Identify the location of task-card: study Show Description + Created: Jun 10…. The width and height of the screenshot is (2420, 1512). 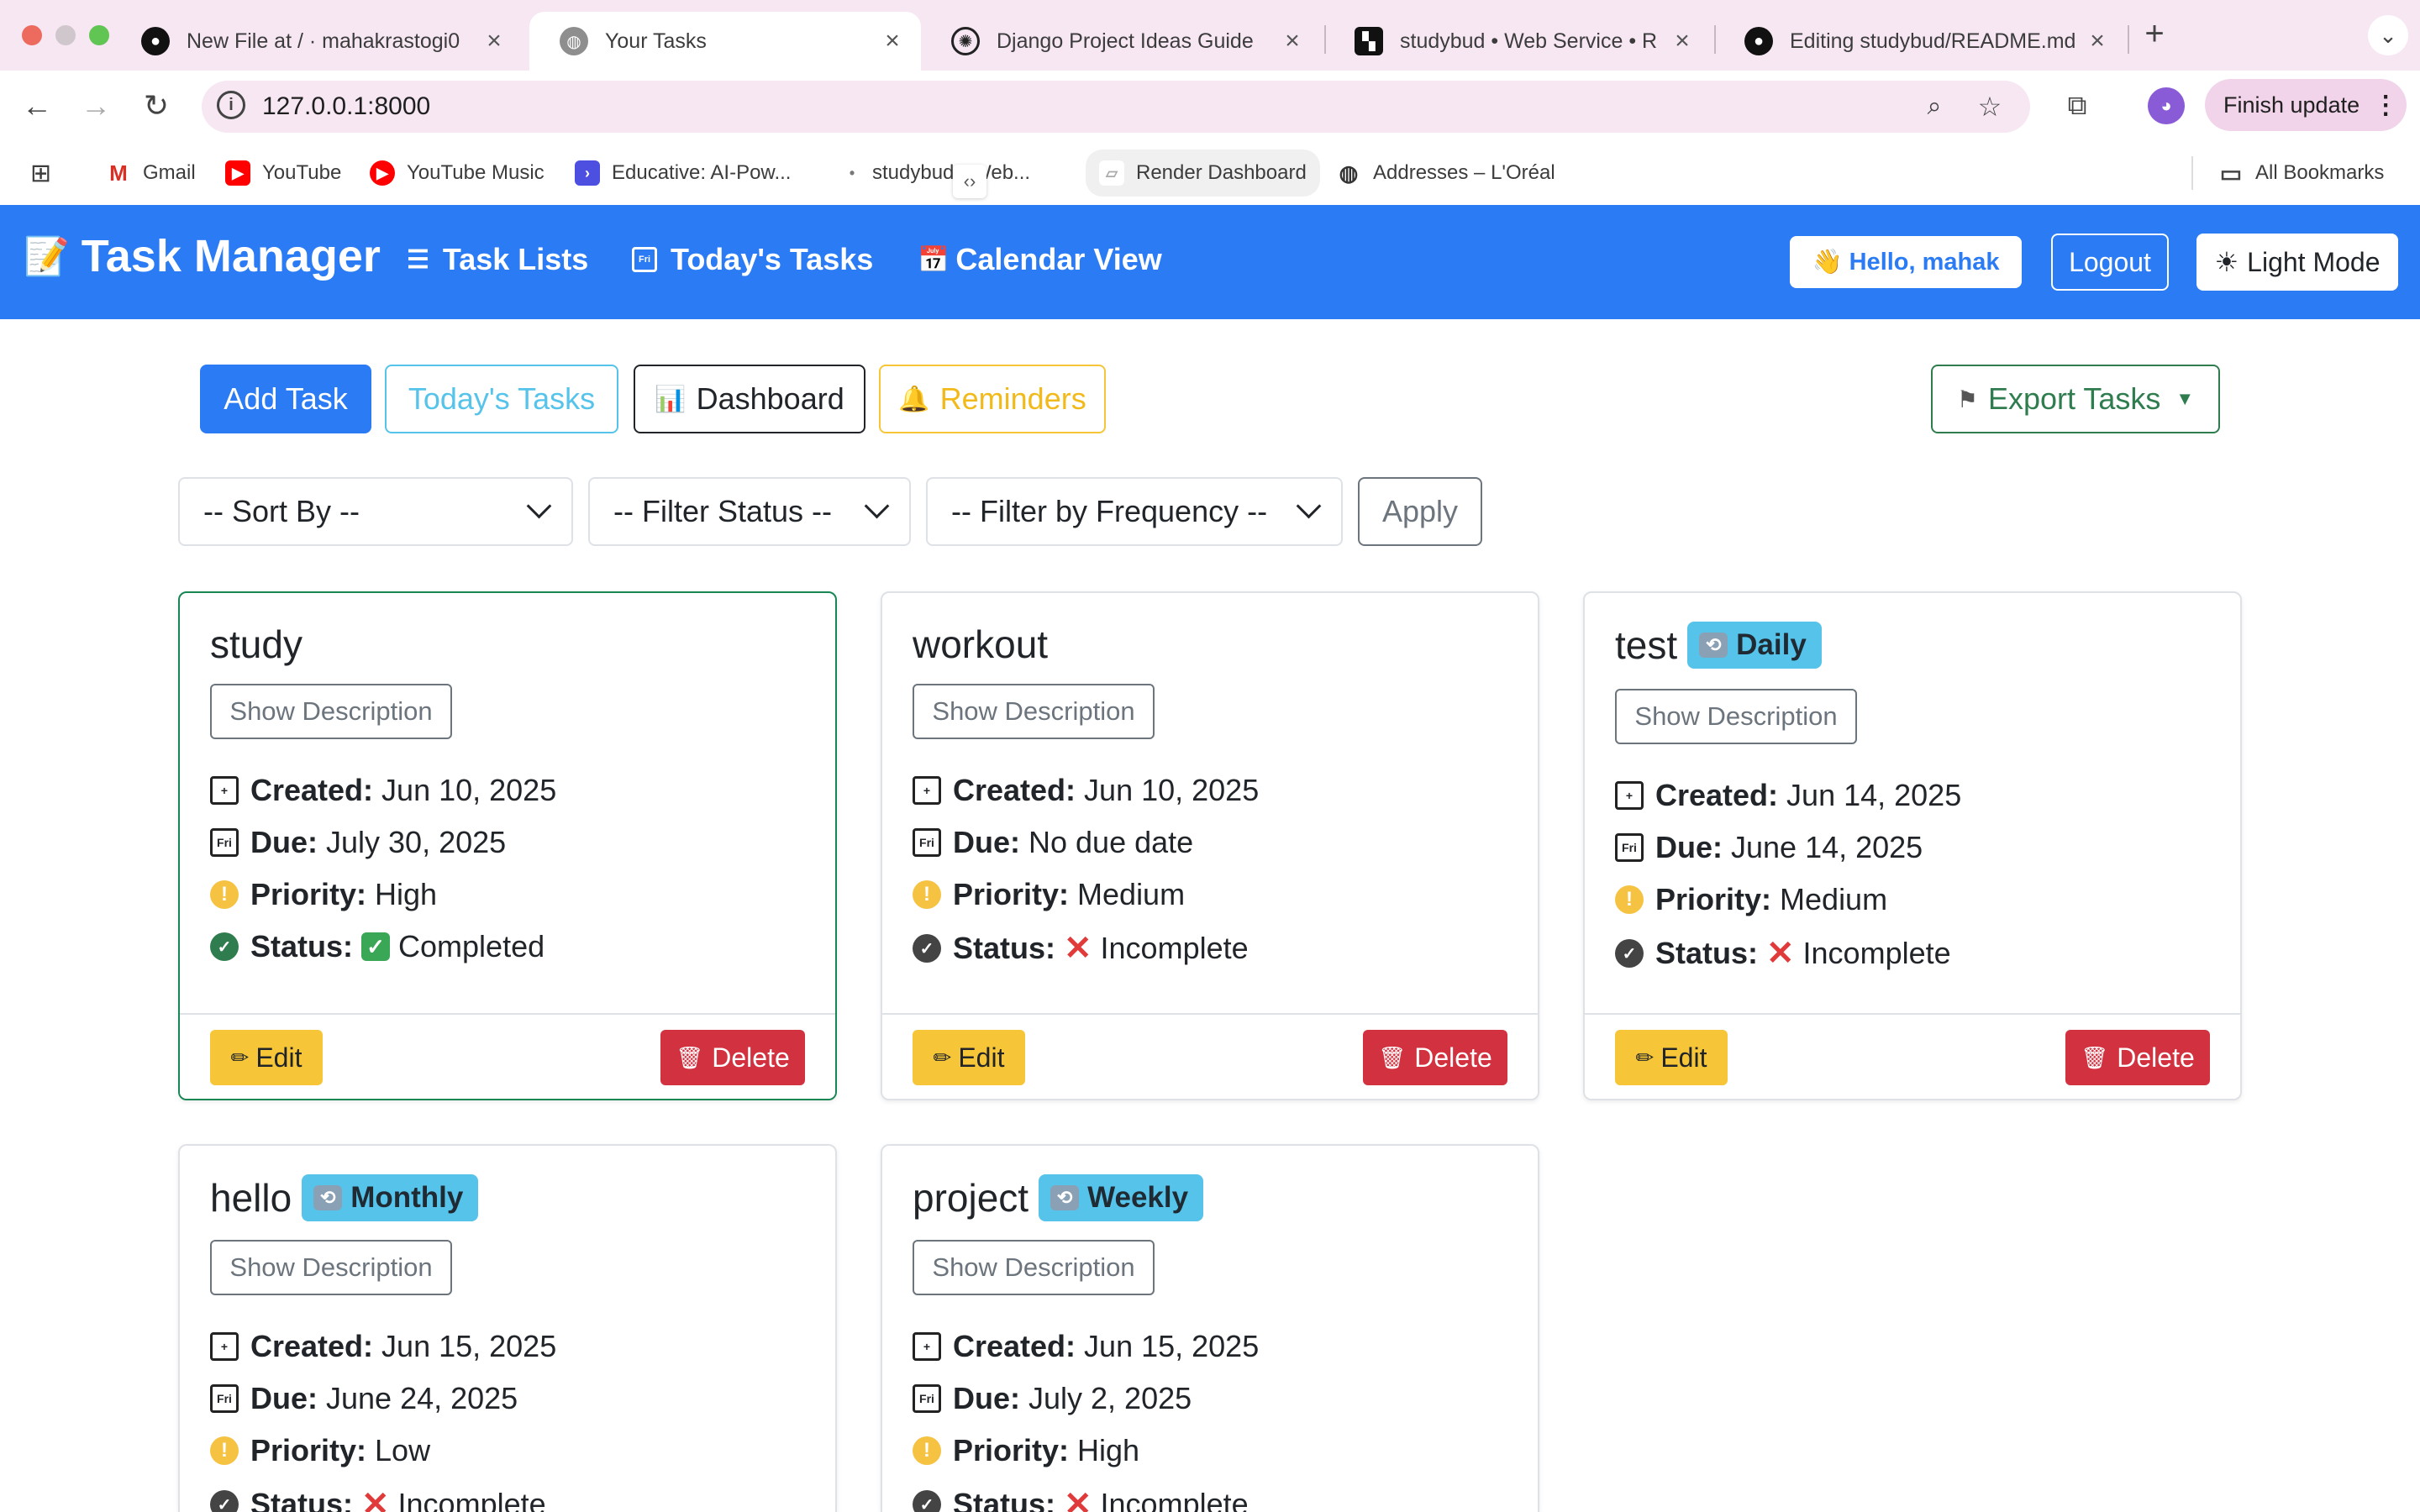
(508, 845).